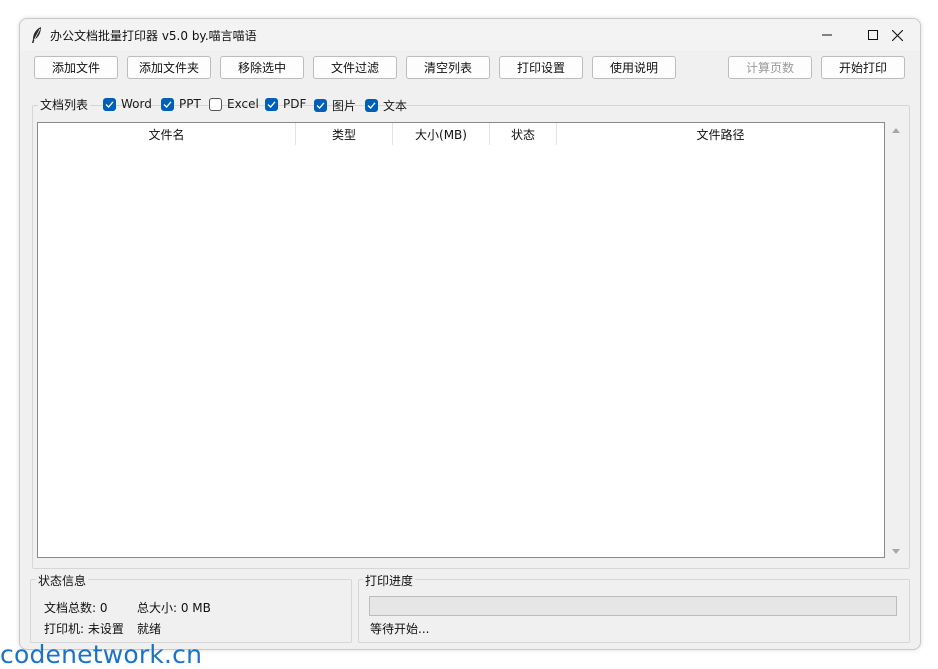 Image resolution: width=938 pixels, height=669 pixels. I want to click on document-list-label: 文档列表, so click(64, 104).